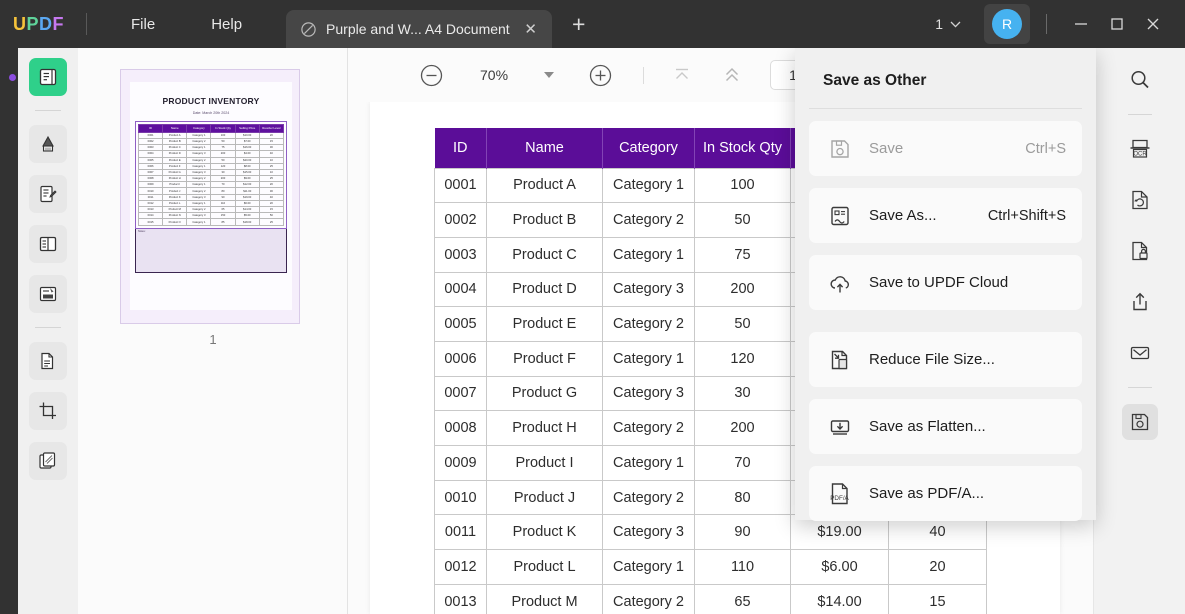 The height and width of the screenshot is (614, 1185). I want to click on table-cell: Product E, so click(544, 324).